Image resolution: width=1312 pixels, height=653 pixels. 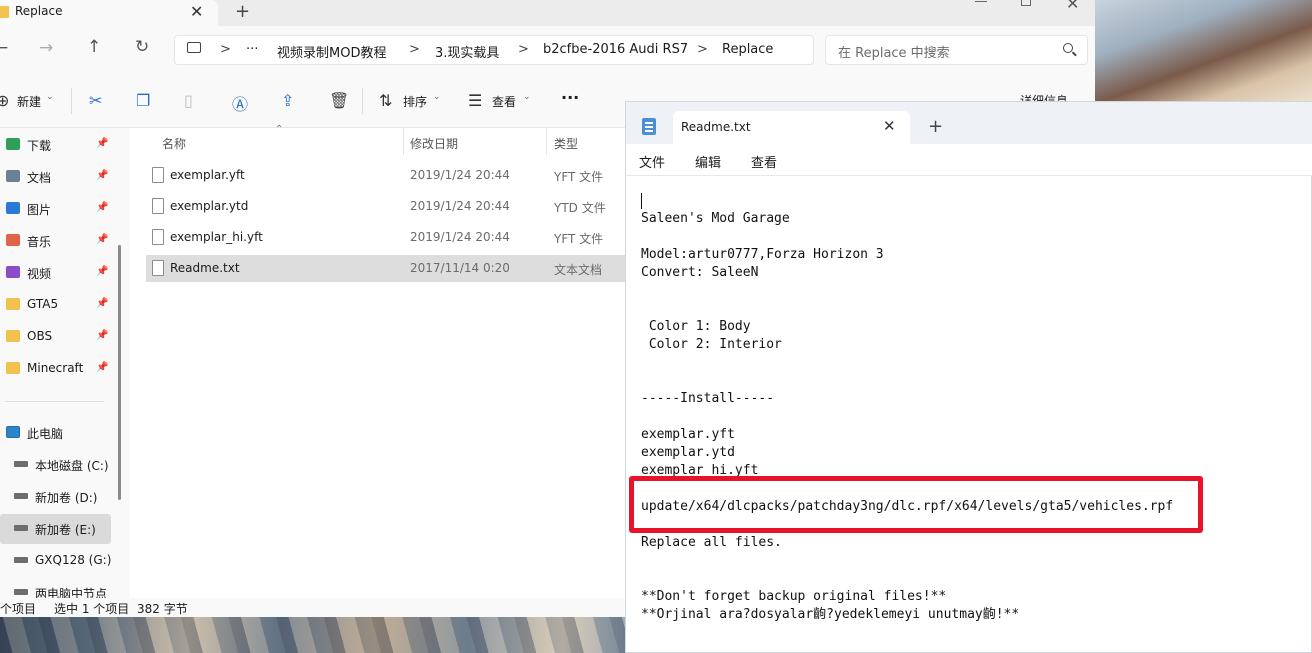 I want to click on breadcrumb-item: 视频录制MOD教程, so click(x=331, y=51).